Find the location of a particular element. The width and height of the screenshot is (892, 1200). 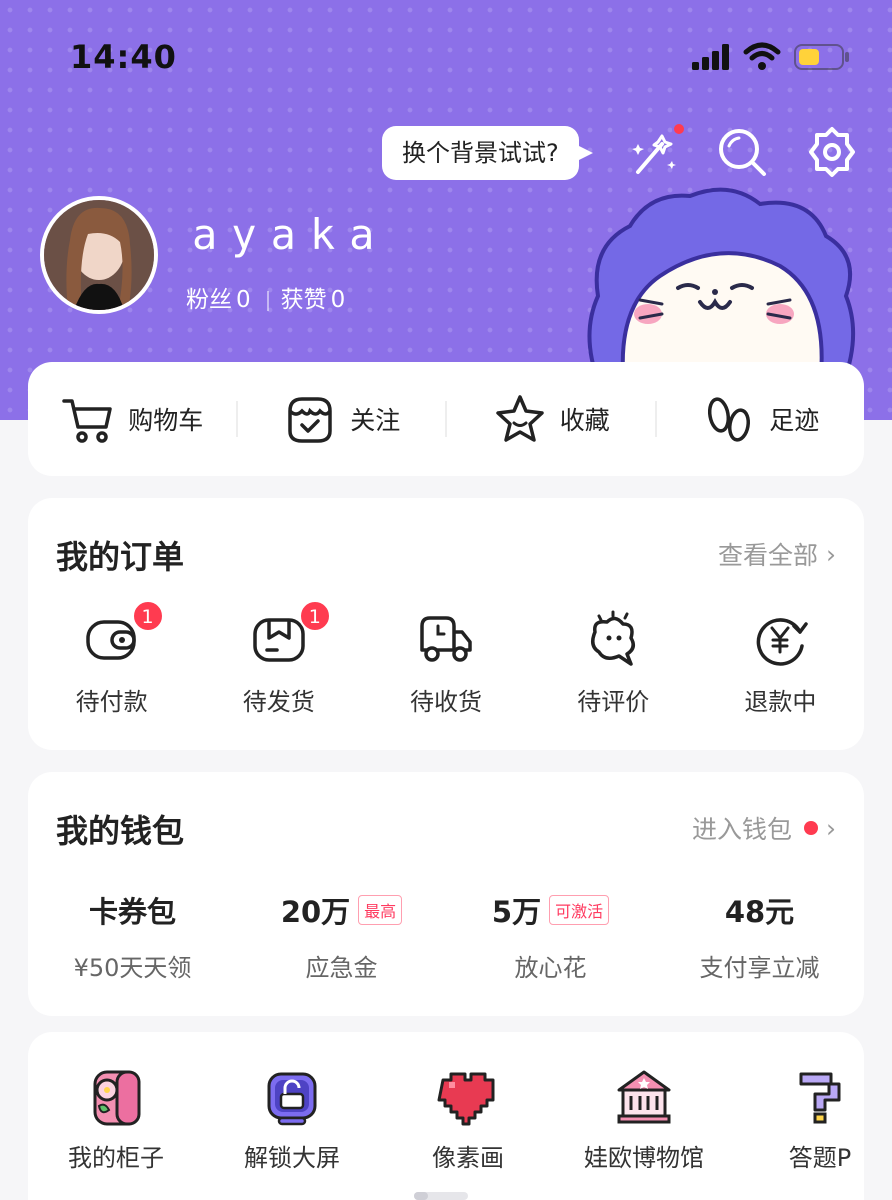

wallet-tag: 最高 is located at coordinates (380, 910).